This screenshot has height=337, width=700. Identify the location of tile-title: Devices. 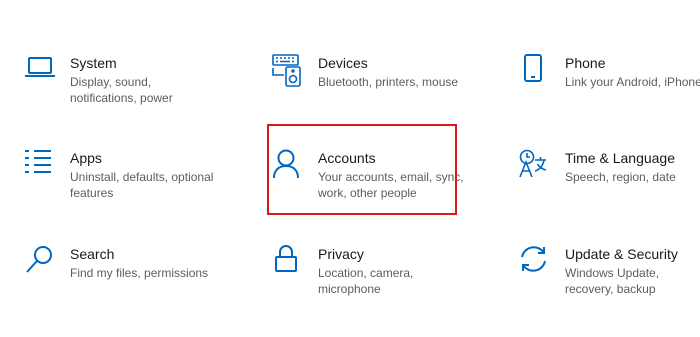
(343, 63).